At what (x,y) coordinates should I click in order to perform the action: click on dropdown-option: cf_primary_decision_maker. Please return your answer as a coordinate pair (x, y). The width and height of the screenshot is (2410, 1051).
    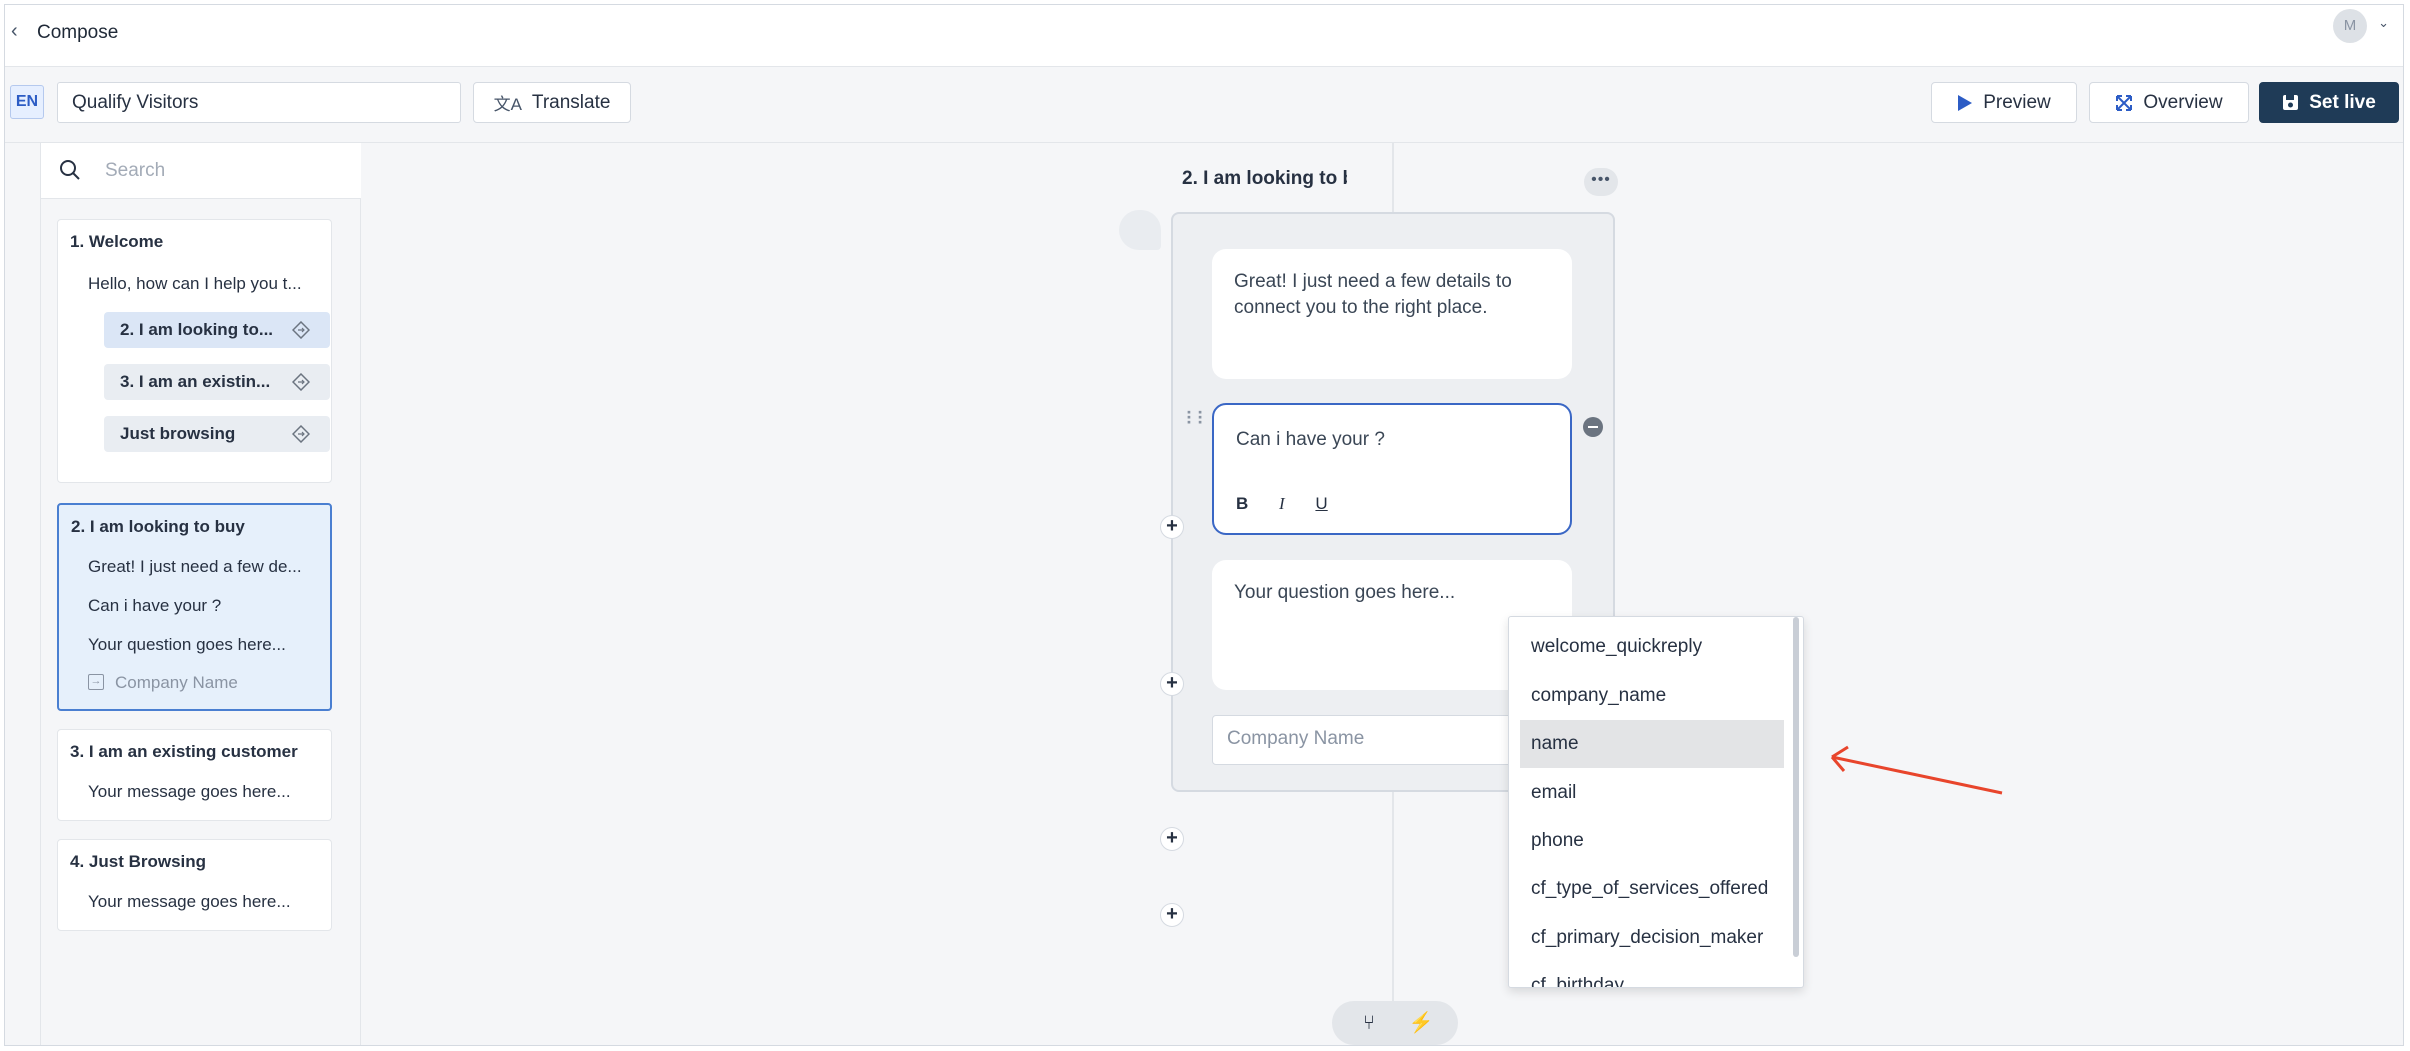
    Looking at the image, I should click on (1652, 938).